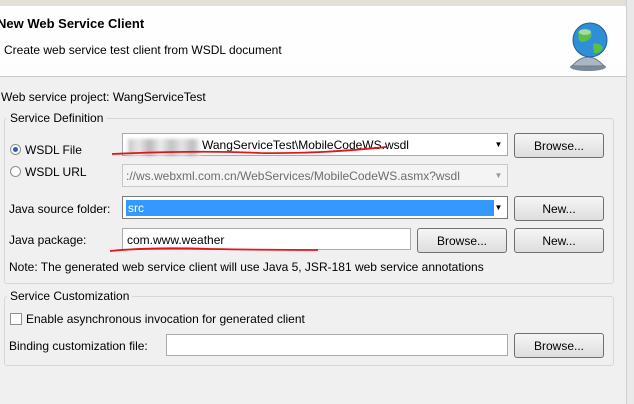  Describe the element at coordinates (15, 149) in the screenshot. I see `wsdl-file-radio` at that location.